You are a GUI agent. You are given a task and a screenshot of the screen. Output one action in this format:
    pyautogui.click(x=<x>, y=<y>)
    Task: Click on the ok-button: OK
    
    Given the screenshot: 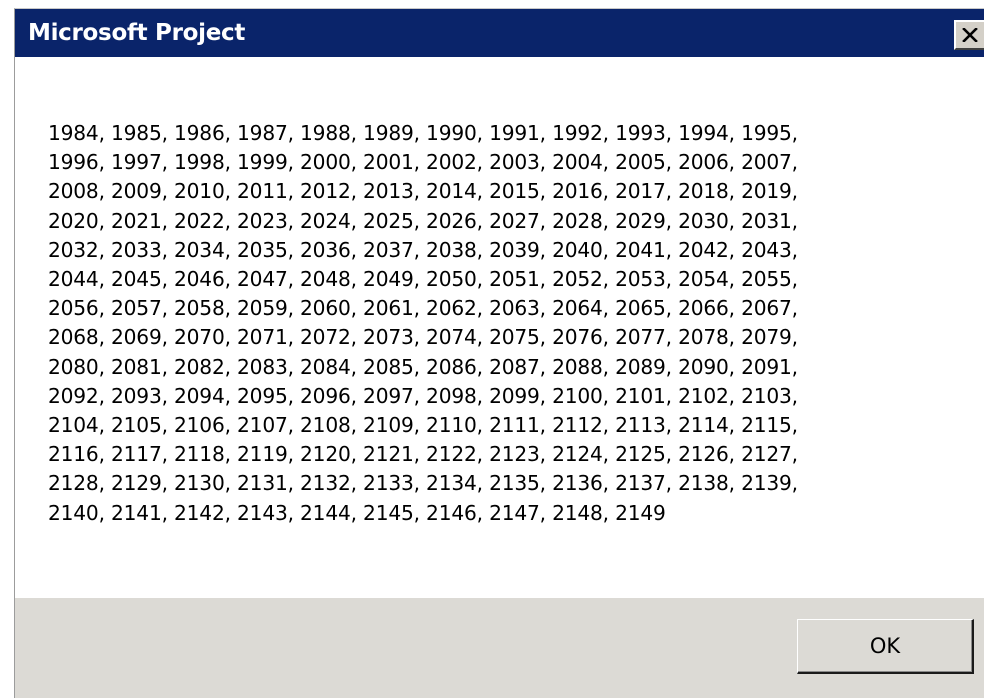 What is the action you would take?
    pyautogui.click(x=885, y=646)
    